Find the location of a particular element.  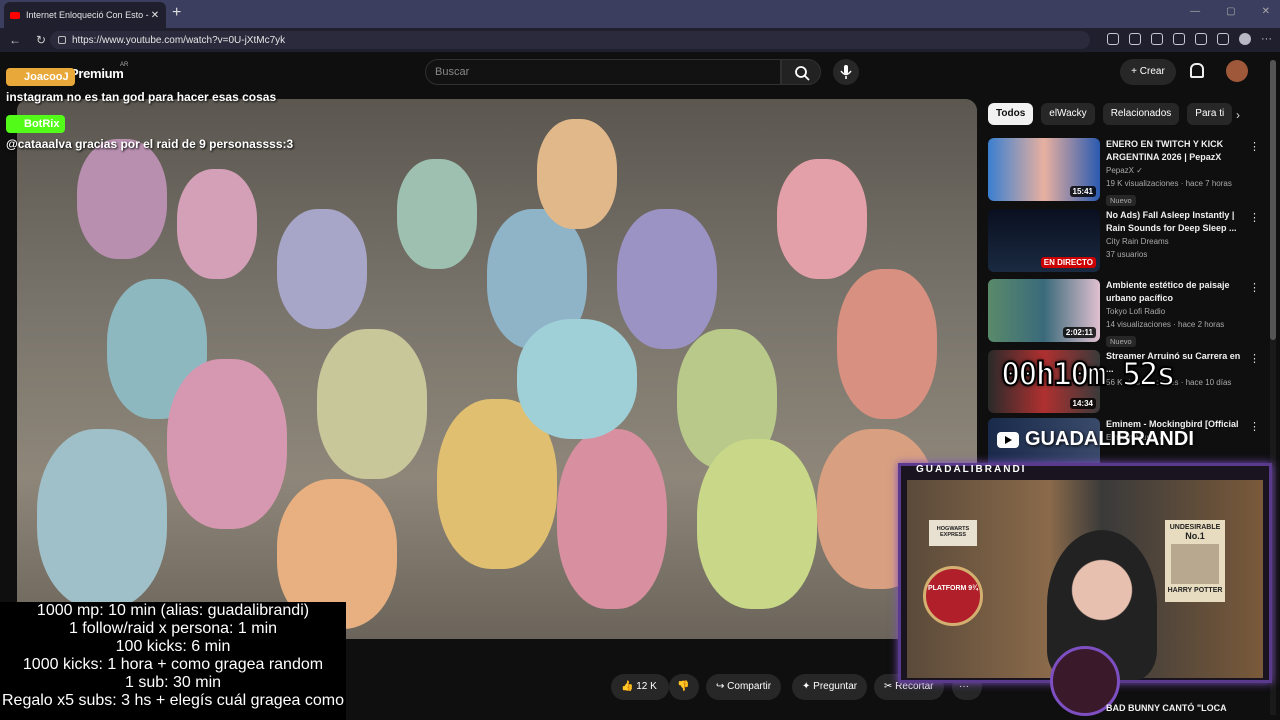

poster-number: No.1 is located at coordinates (1195, 536).